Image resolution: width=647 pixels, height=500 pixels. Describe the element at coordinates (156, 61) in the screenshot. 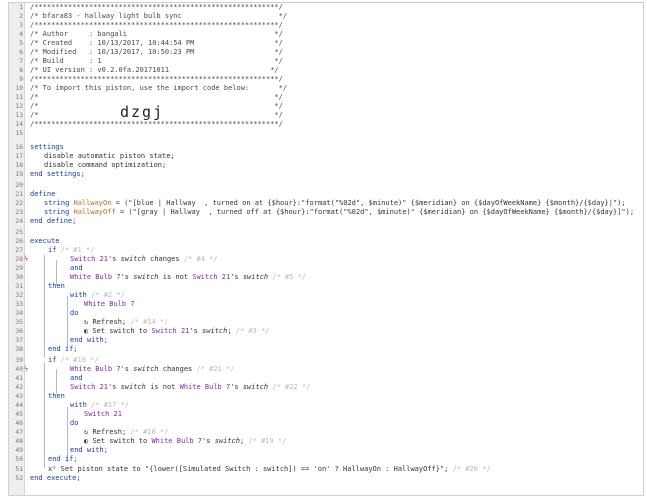

I see `code-line-7: /* Build : 1 */` at that location.